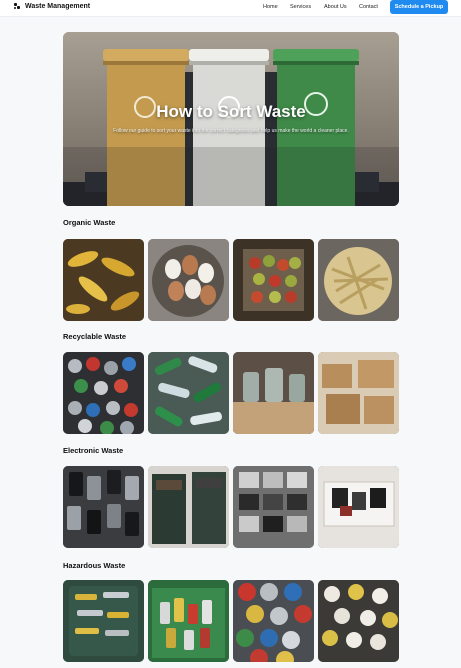  I want to click on section-title-electronic: Electronic Waste, so click(93, 450).